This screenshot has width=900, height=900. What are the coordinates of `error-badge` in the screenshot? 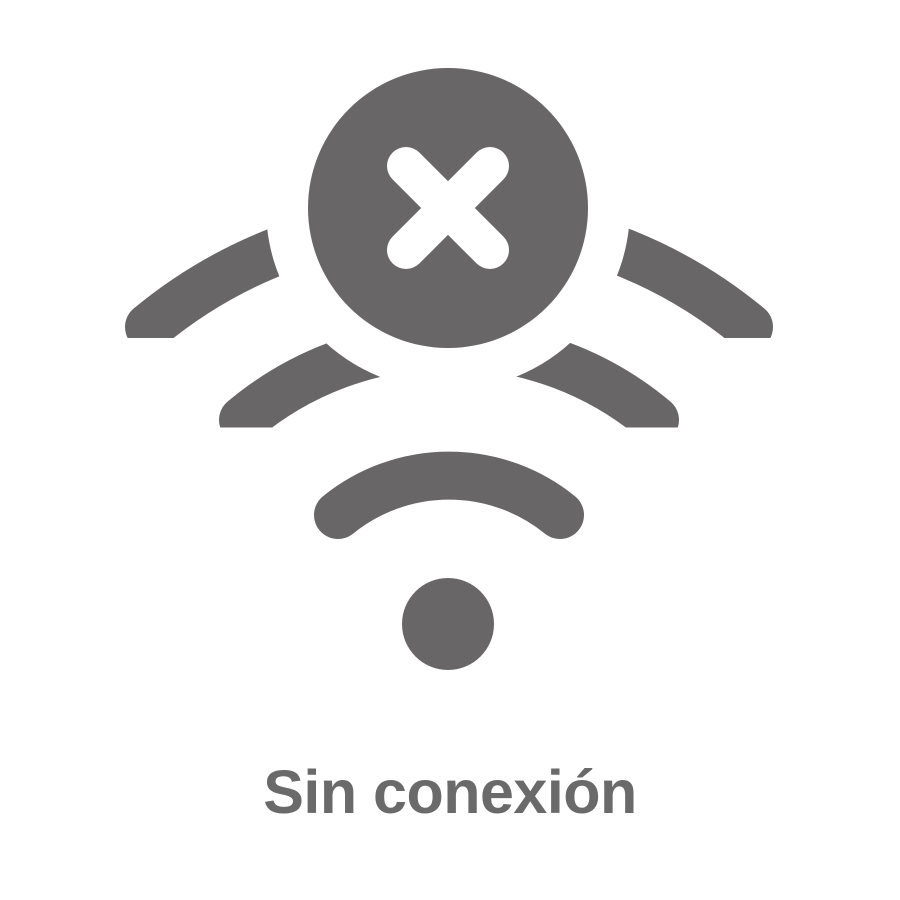 It's located at (448, 208).